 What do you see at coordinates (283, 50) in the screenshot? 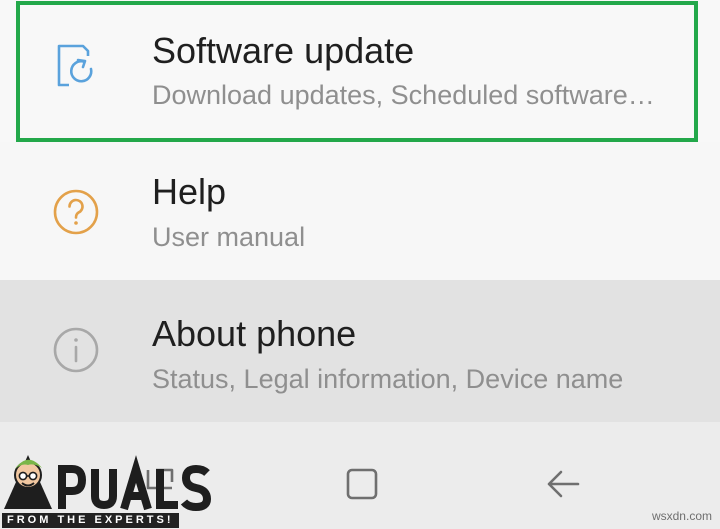
I see `settings-item-title: Software update` at bounding box center [283, 50].